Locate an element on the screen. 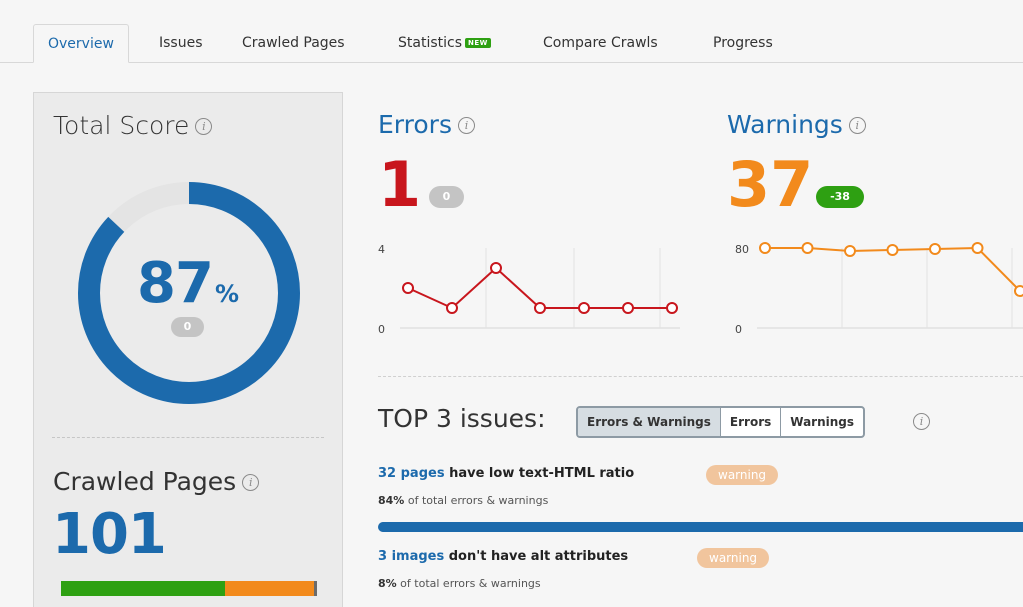 The width and height of the screenshot is (1023, 607). errors-count: 1 is located at coordinates (399, 185).